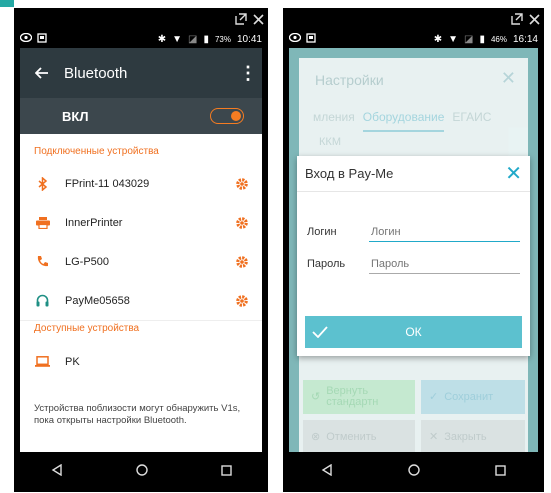 The image size is (551, 493). I want to click on device-item: PK, so click(141, 361).